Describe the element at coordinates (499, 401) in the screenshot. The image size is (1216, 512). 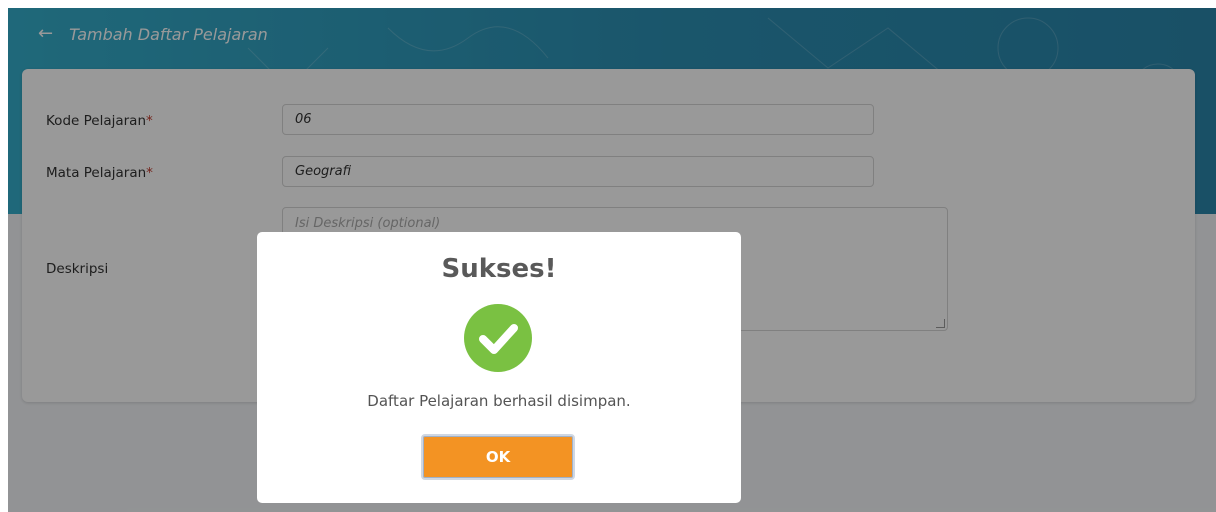
I see `dialog-message: Daftar Pelajaran berhasil disimpan.` at that location.